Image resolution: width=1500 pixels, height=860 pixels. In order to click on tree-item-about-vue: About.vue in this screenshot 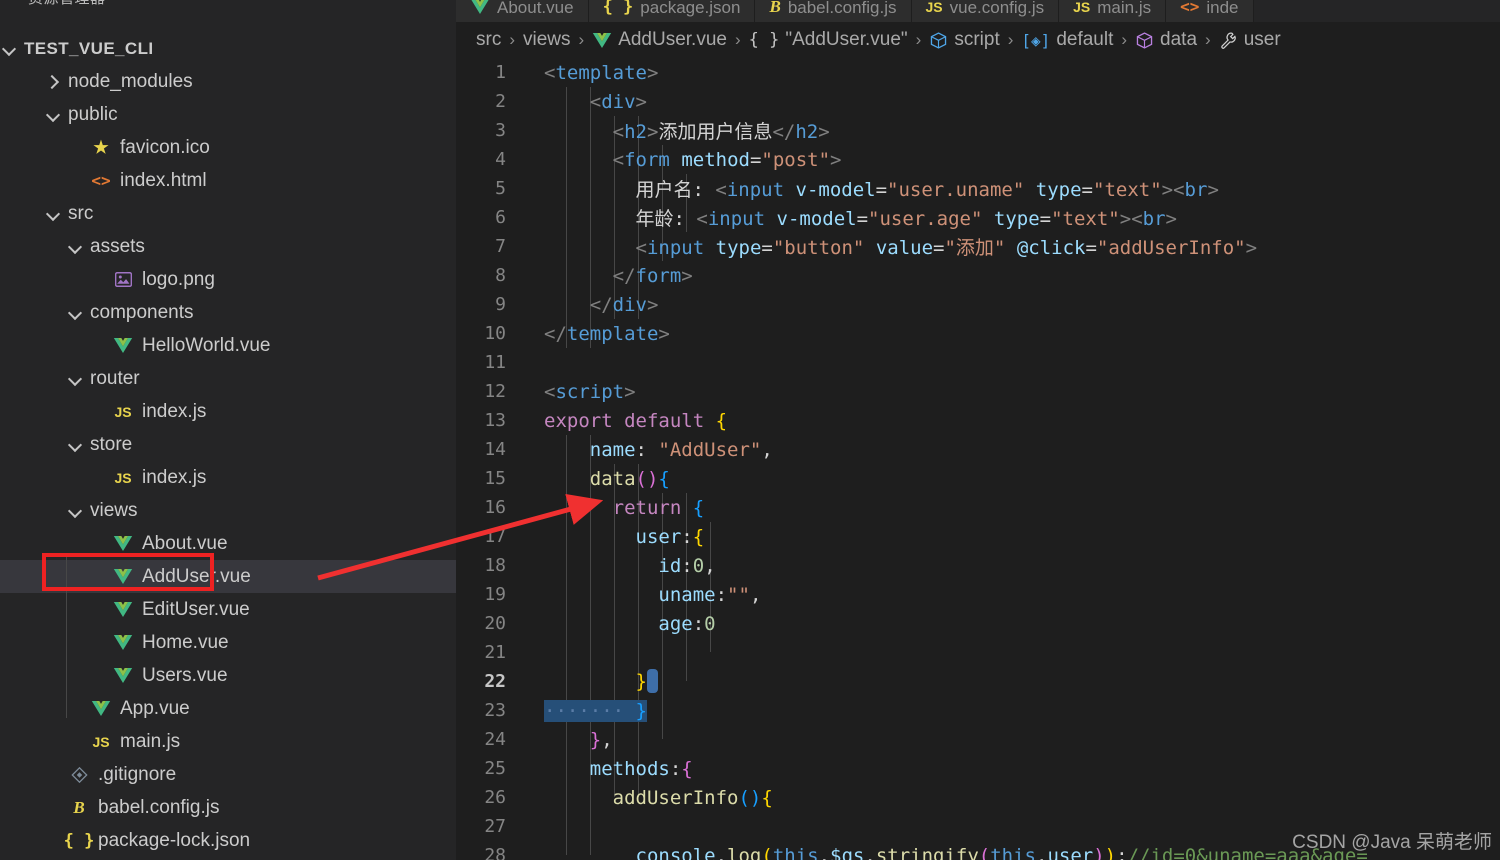, I will do `click(228, 543)`.